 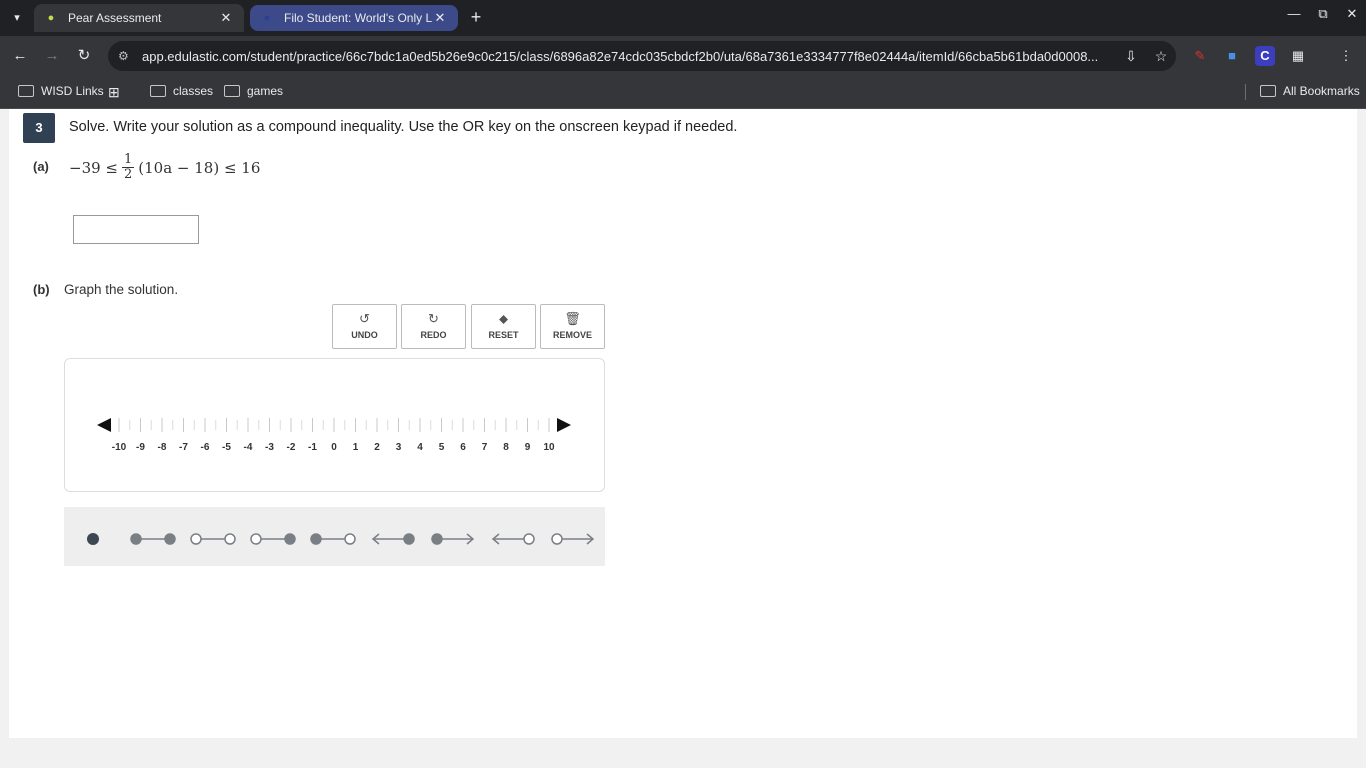 I want to click on math-left: −39 ≤, so click(x=93, y=167).